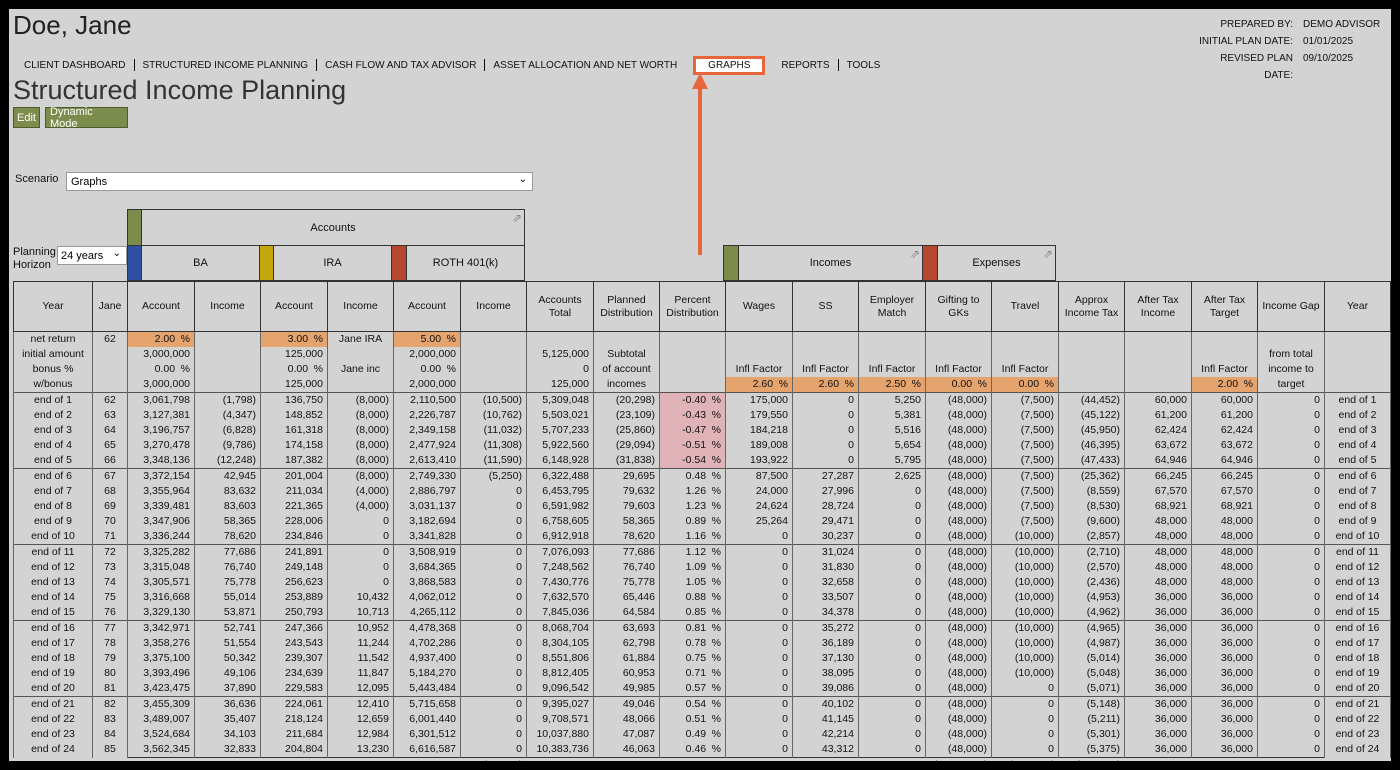 The height and width of the screenshot is (770, 1400). Describe the element at coordinates (332, 263) in the screenshot. I see `ira-header: IRA` at that location.